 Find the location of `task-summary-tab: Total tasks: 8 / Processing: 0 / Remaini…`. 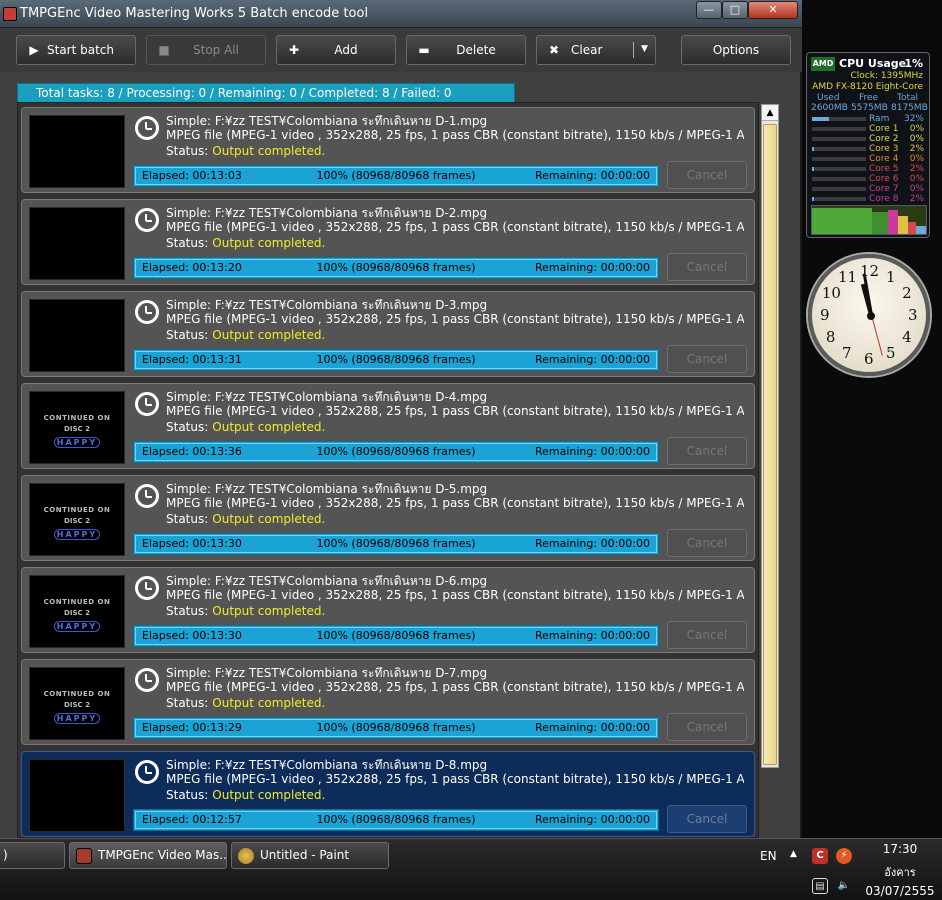

task-summary-tab: Total tasks: 8 / Processing: 0 / Remaini… is located at coordinates (266, 93).